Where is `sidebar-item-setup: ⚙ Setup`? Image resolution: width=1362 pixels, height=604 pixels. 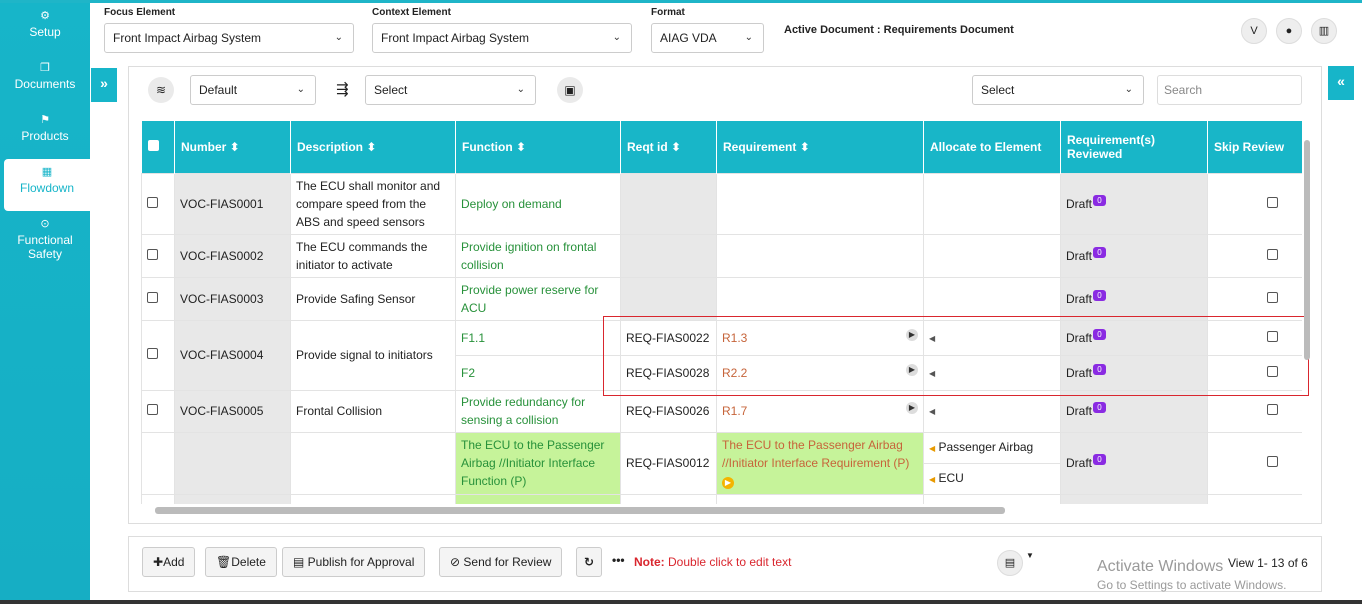 sidebar-item-setup: ⚙ Setup is located at coordinates (45, 29).